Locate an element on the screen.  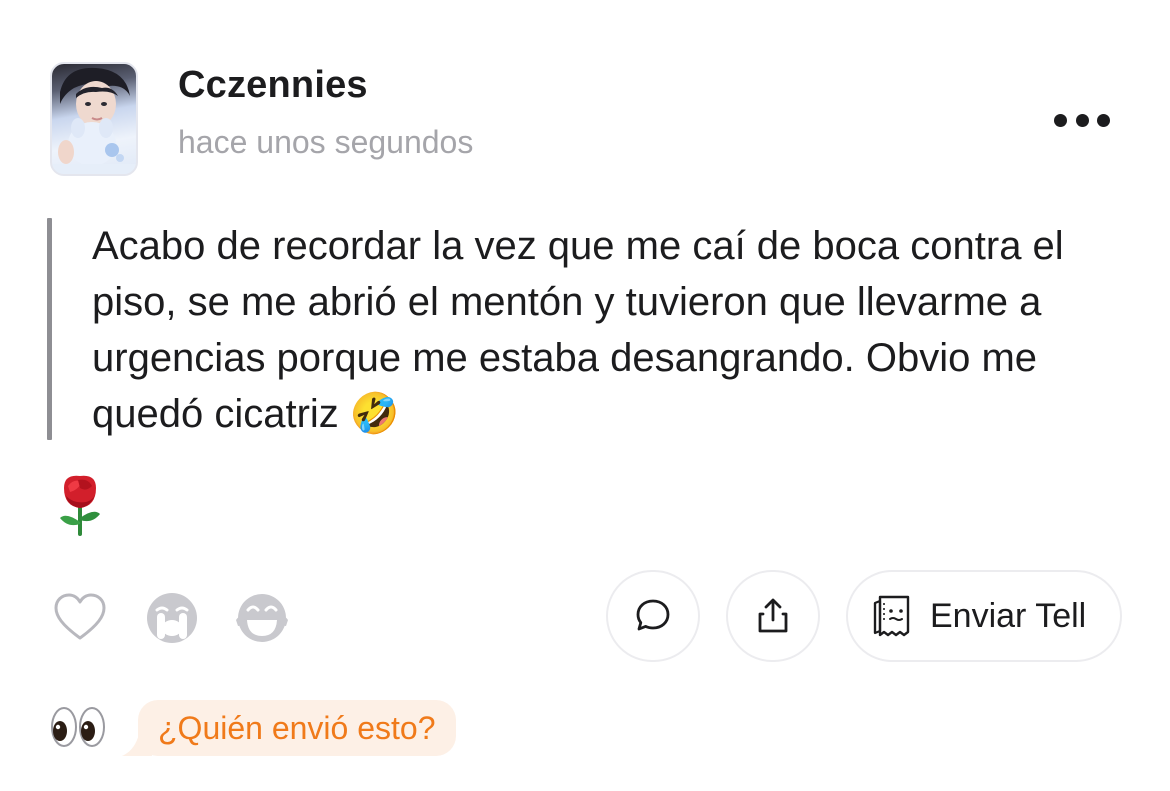
heart-icon is located at coordinates (80, 618).